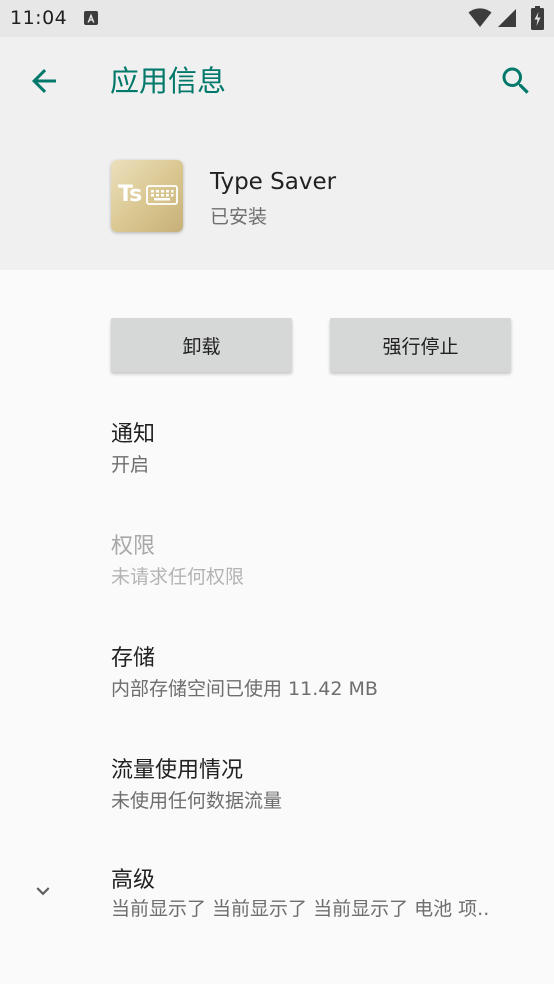  Describe the element at coordinates (277, 18) in the screenshot. I see `status-bar: 11:04` at that location.